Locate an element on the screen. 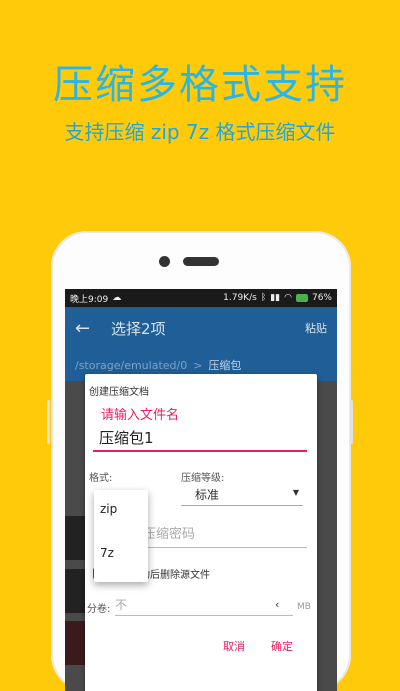 This screenshot has height=691, width=400. status-bar: 晚上9:09 ☁ 1.79K/s ᛒ ▮▮ ◠ 76% is located at coordinates (201, 298).